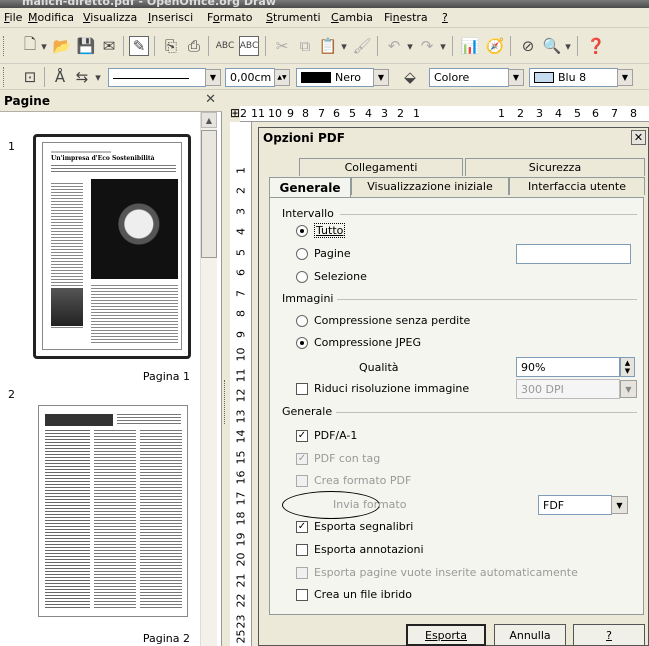 The height and width of the screenshot is (646, 649). Describe the element at coordinates (344, 46) in the screenshot. I see `paste-dropdown-icon: ▾` at that location.